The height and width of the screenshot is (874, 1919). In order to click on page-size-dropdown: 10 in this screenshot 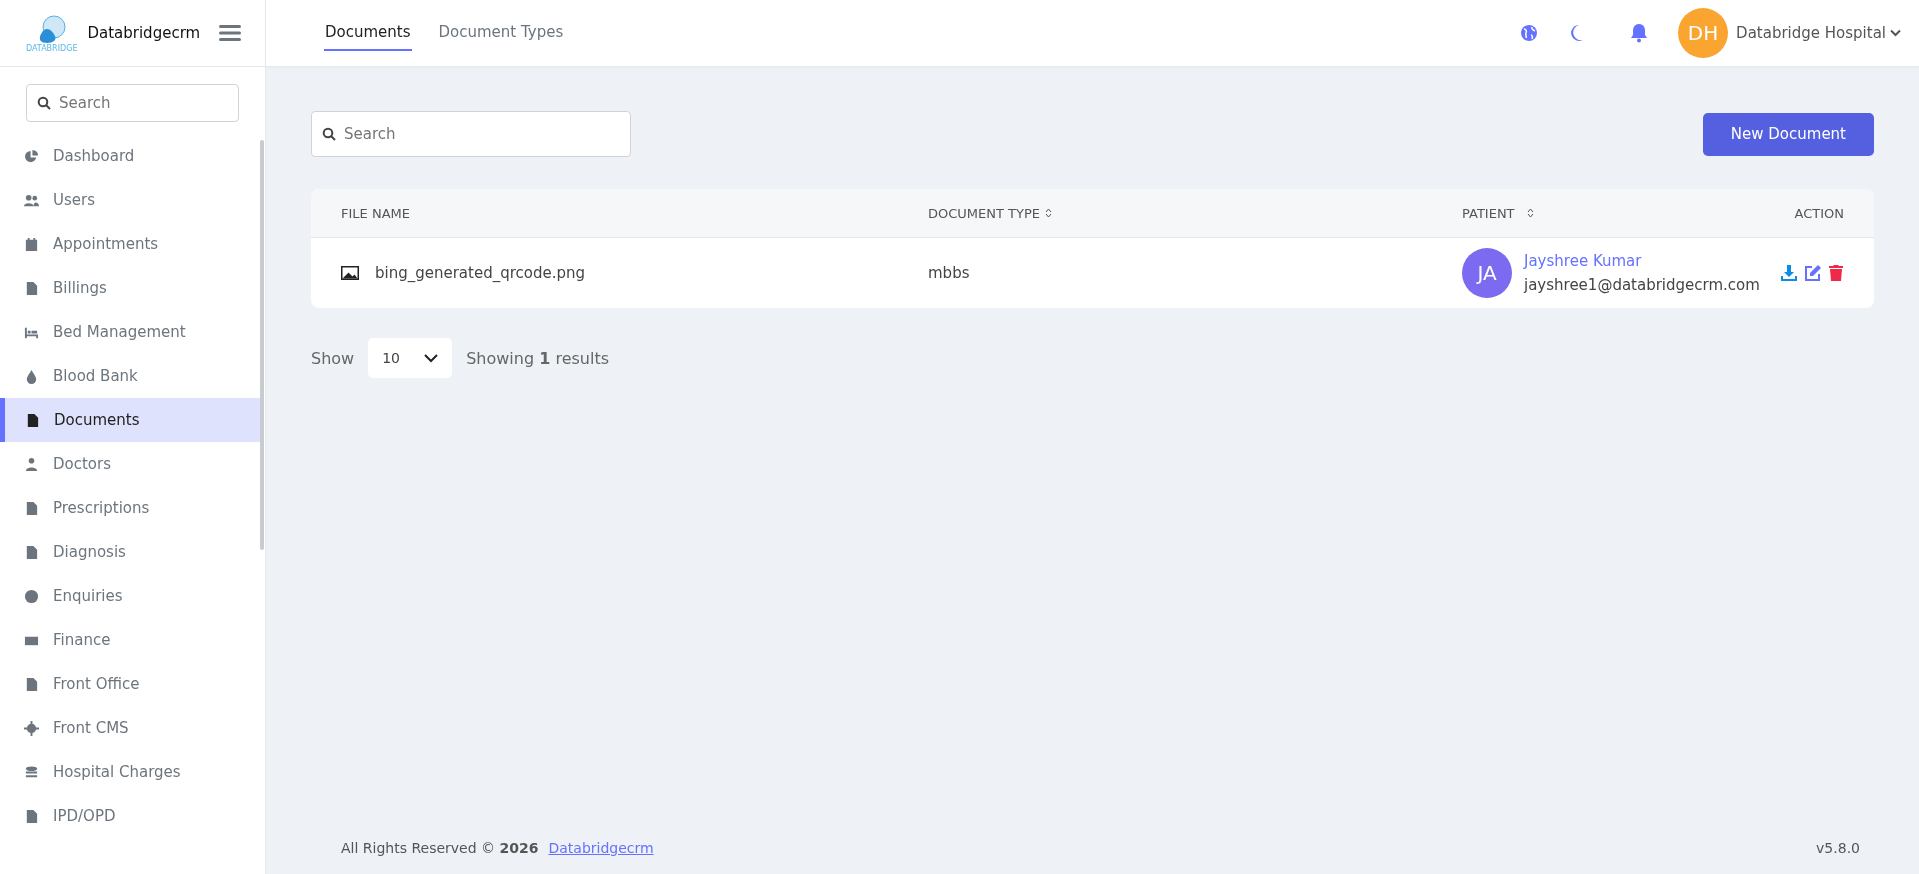, I will do `click(410, 358)`.